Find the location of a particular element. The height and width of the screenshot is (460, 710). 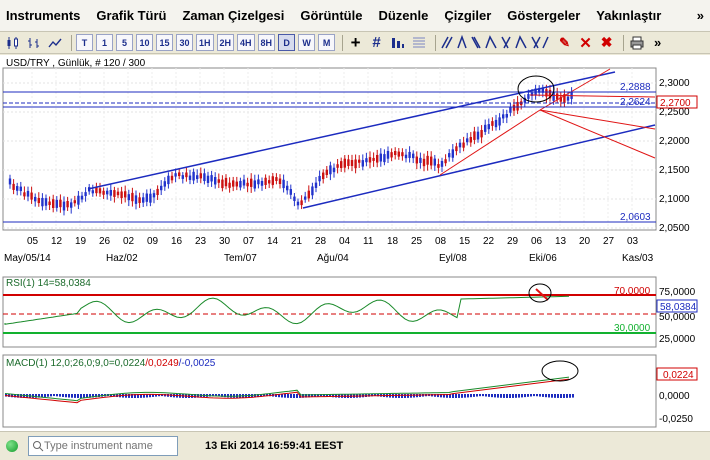

timeframe-10m-button: 10 is located at coordinates (144, 42).